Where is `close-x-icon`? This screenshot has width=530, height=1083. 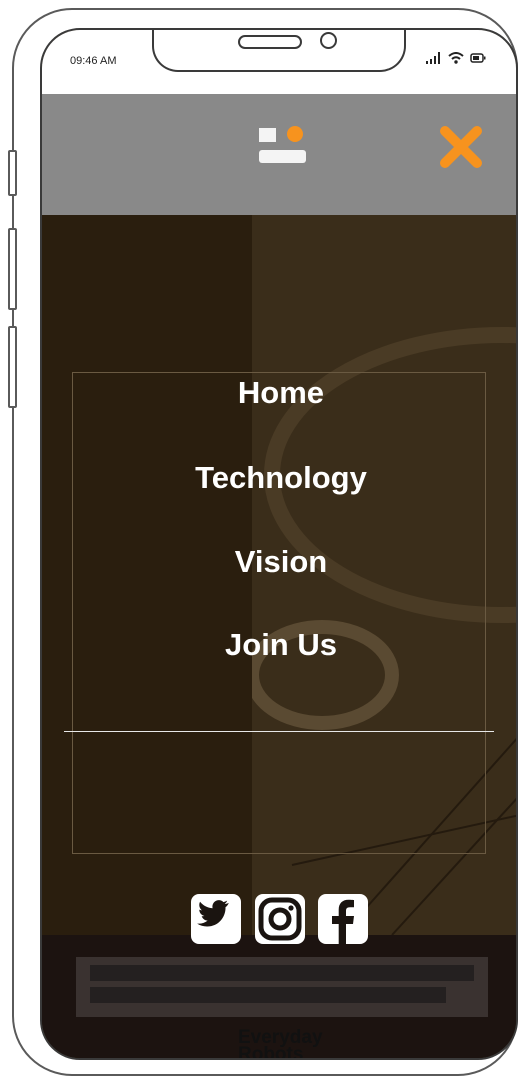 close-x-icon is located at coordinates (461, 147).